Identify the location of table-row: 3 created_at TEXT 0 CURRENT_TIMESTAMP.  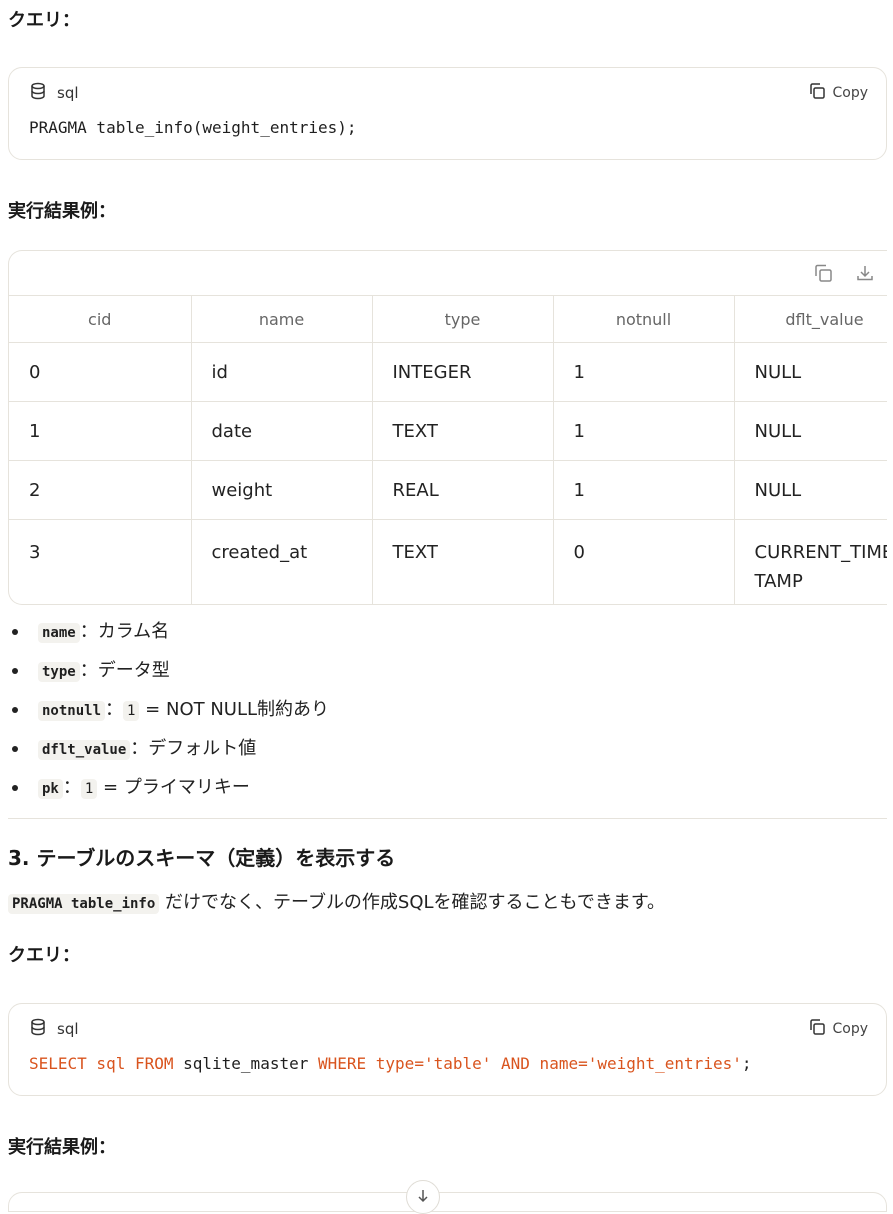
(448, 561).